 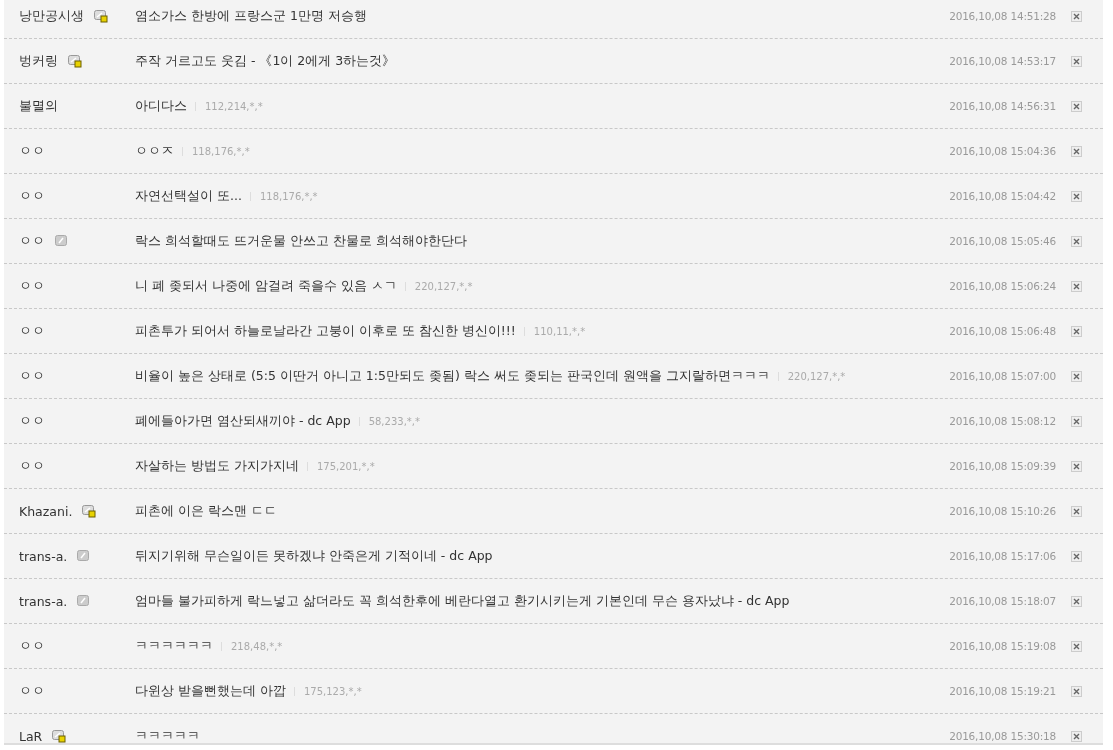 I want to click on comment-text: 폐에들아가면 염산되새끼야 - dc App, so click(x=243, y=421).